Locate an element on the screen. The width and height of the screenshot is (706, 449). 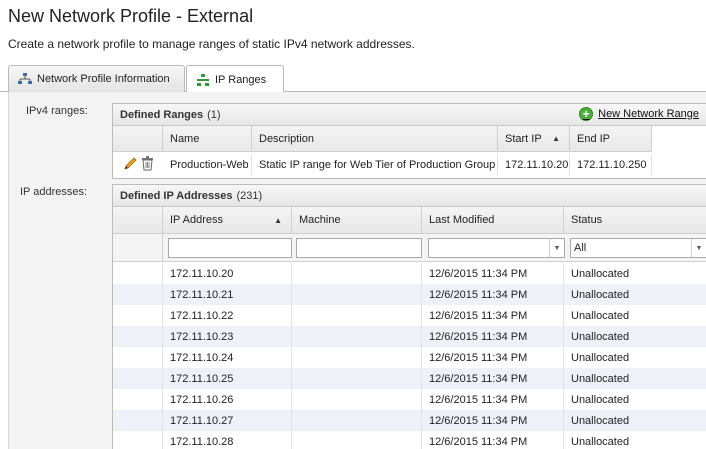
ip-address-cell: 172.11.10.27 is located at coordinates (227, 420).